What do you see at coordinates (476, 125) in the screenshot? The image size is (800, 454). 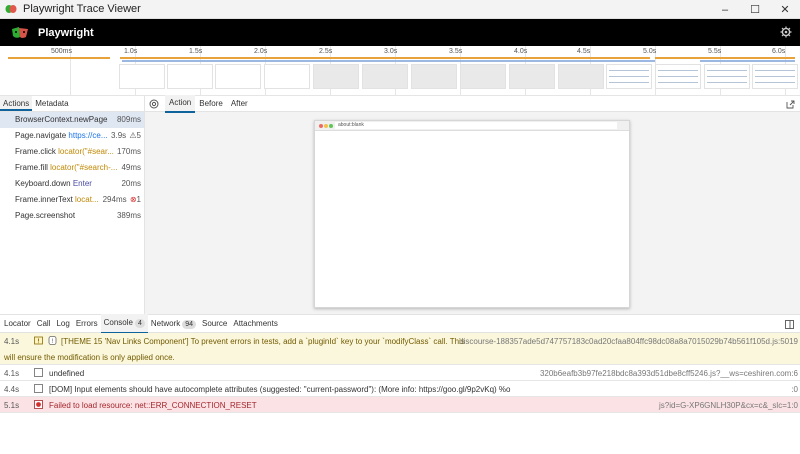 I see `snapshot-url: about:blank` at bounding box center [476, 125].